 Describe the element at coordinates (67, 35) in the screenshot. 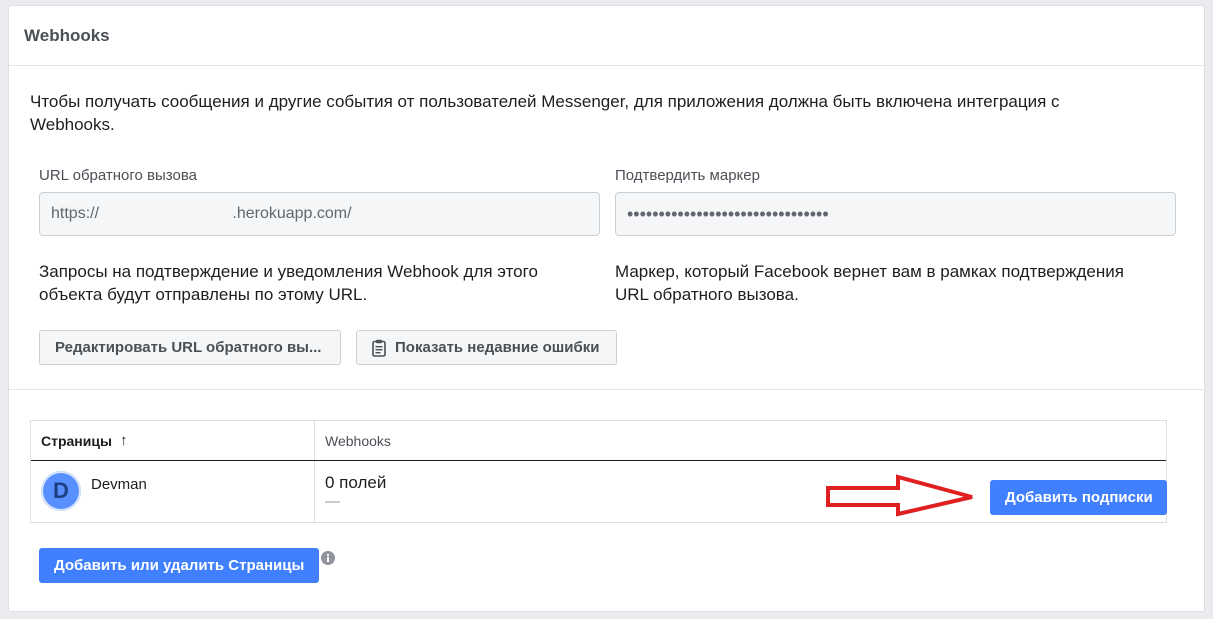

I see `panel-title: Webhooks` at that location.